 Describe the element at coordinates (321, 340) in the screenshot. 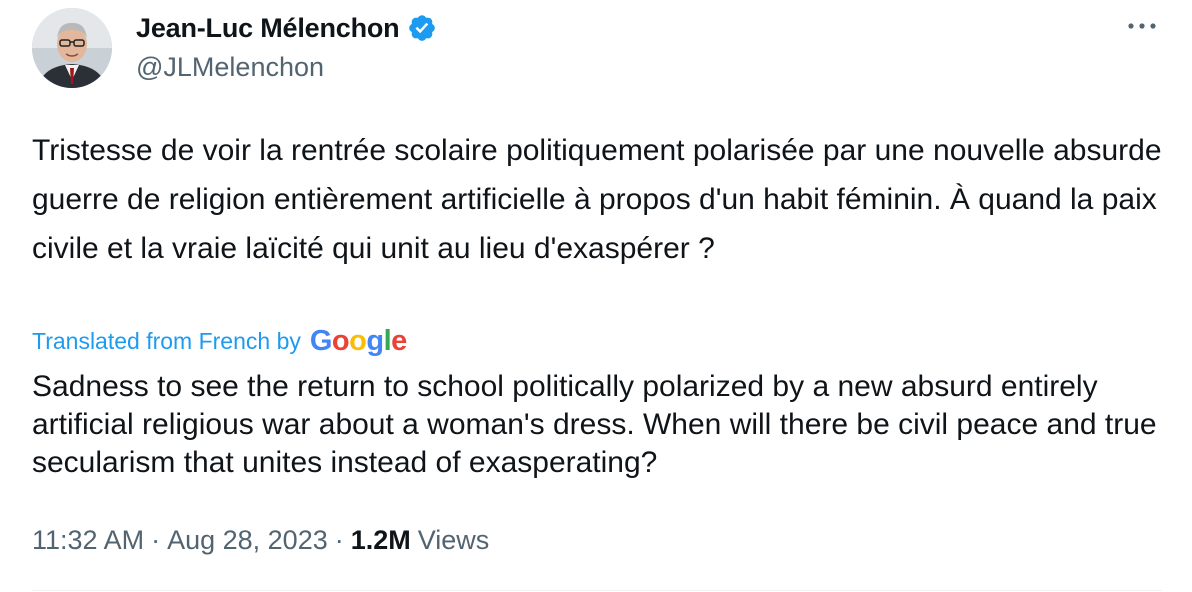

I see `google-letter: G` at that location.